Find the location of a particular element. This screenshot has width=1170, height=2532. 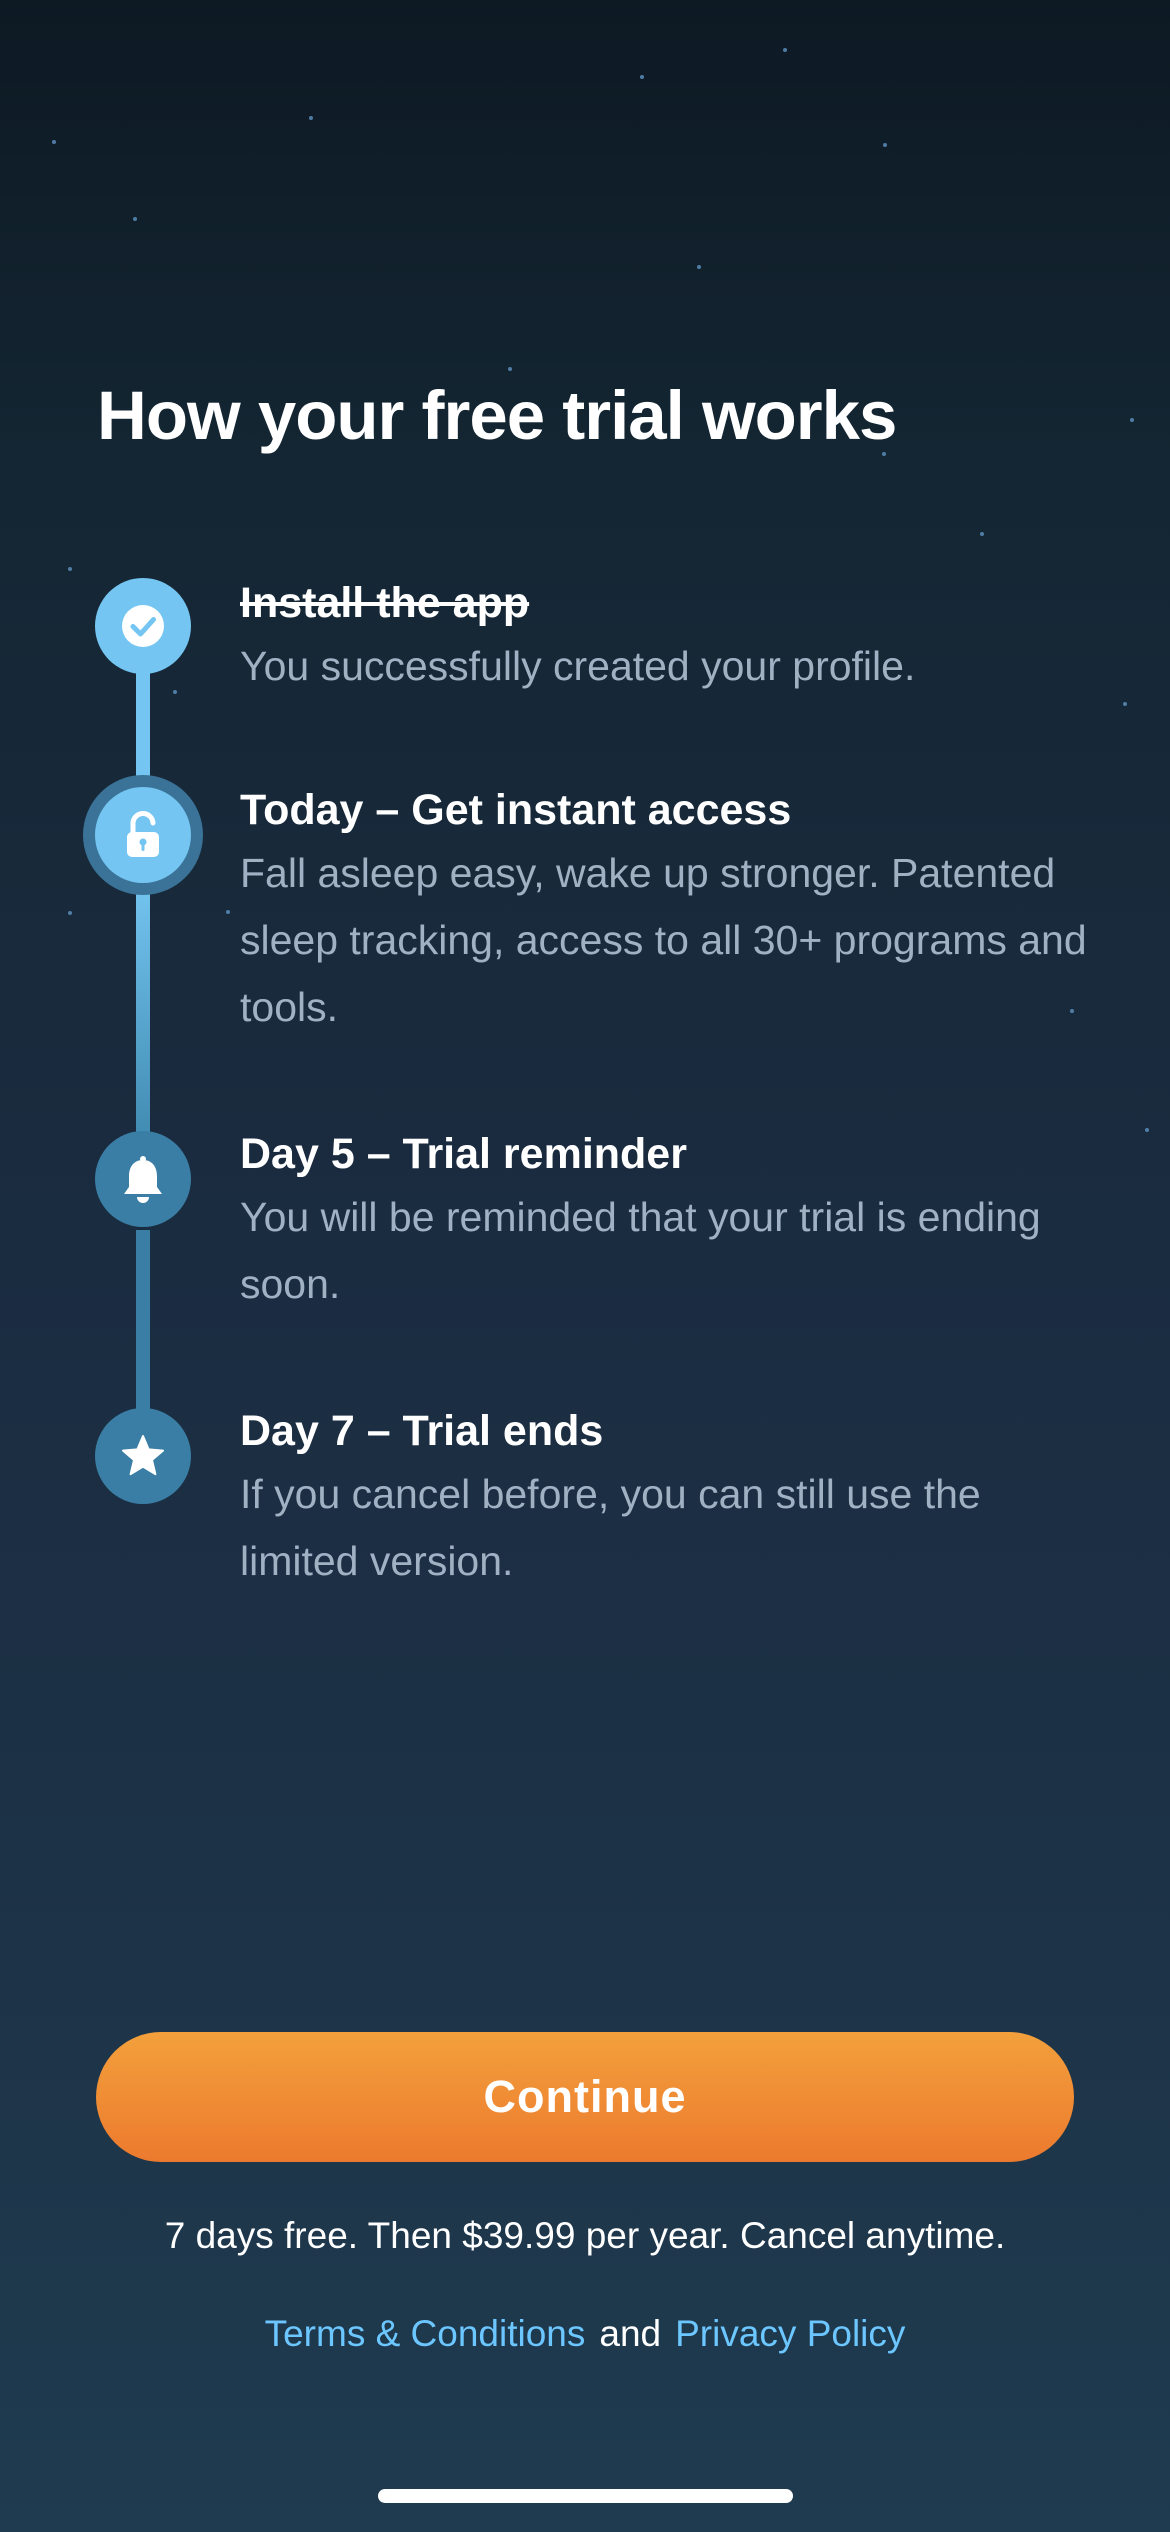

step-title: Today – Get instant access is located at coordinates (516, 810).